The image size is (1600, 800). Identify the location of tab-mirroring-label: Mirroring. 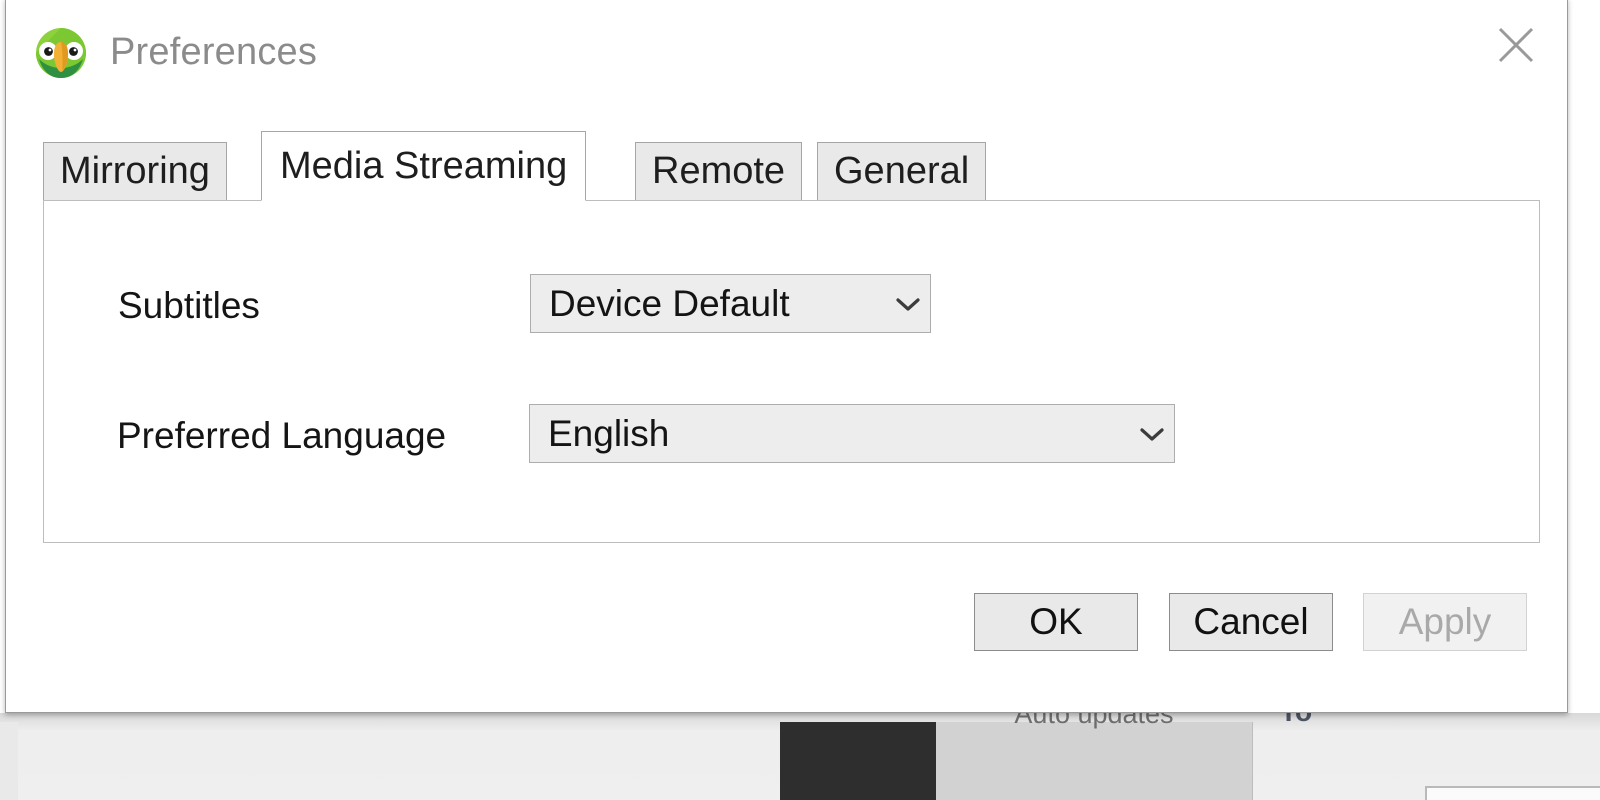
(135, 171).